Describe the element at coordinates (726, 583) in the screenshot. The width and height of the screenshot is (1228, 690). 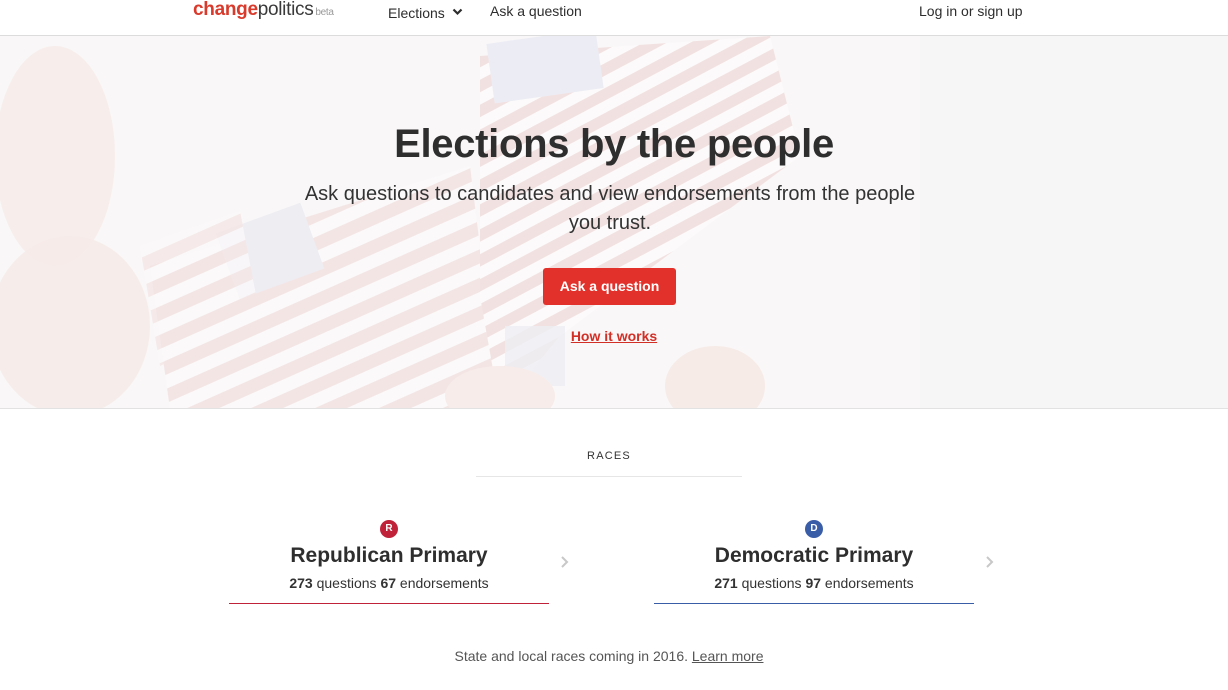
I see `questions-count: 271` at that location.